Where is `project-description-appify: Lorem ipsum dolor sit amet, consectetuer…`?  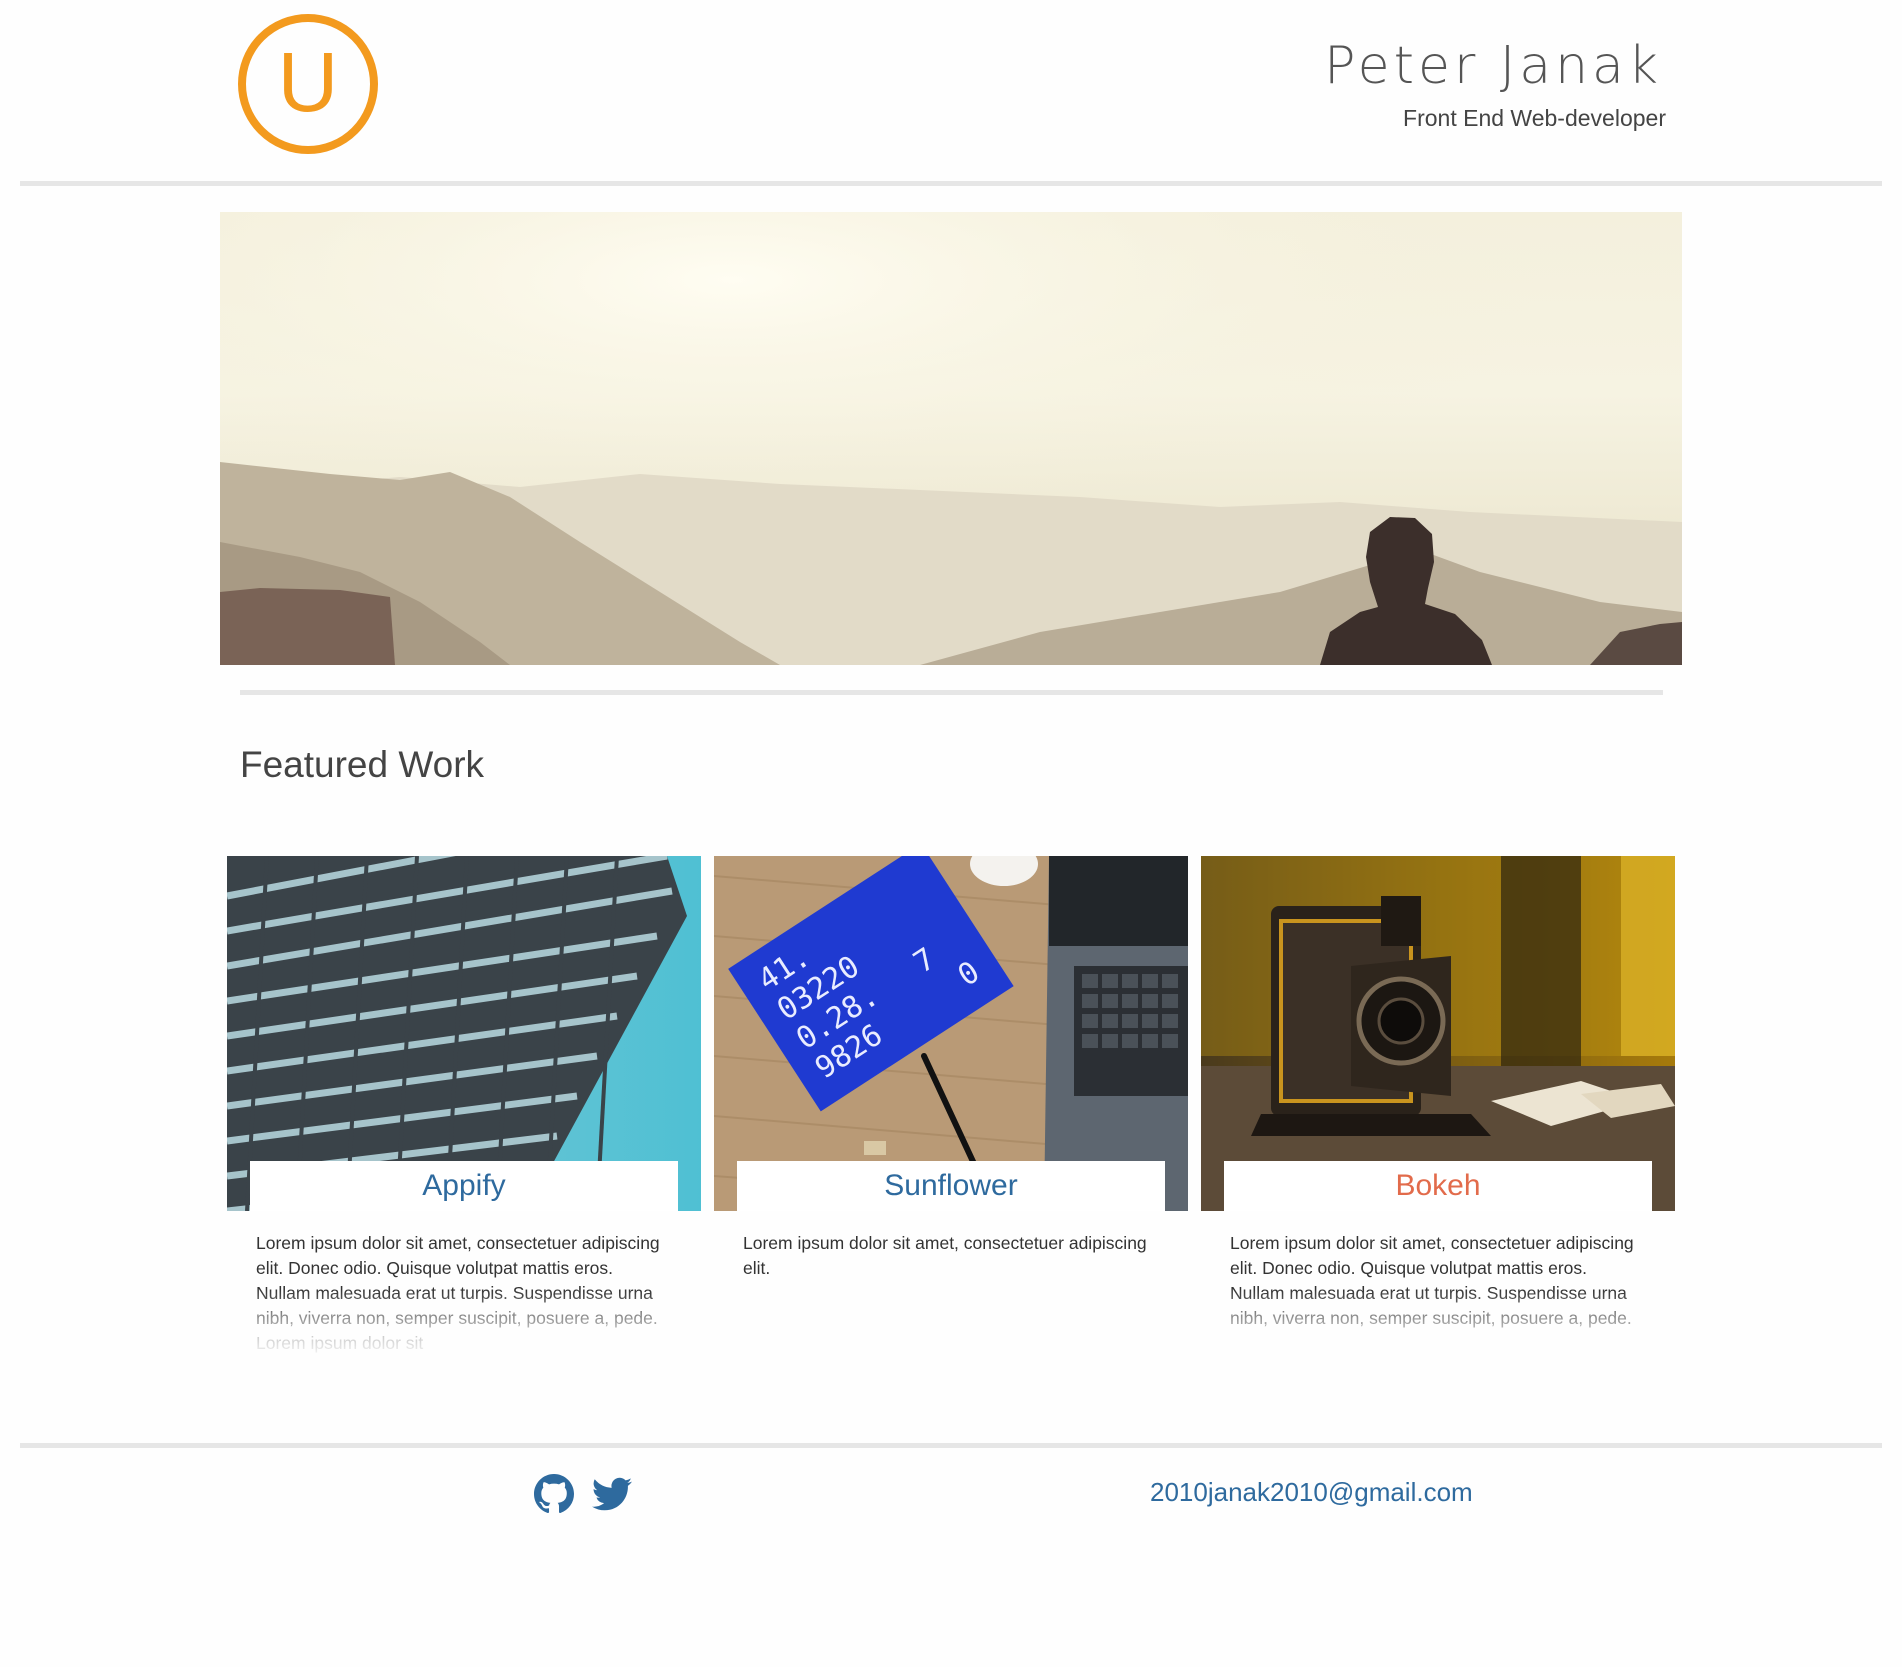
project-description-appify: Lorem ipsum dolor sit amet, consectetuer… is located at coordinates (458, 1293).